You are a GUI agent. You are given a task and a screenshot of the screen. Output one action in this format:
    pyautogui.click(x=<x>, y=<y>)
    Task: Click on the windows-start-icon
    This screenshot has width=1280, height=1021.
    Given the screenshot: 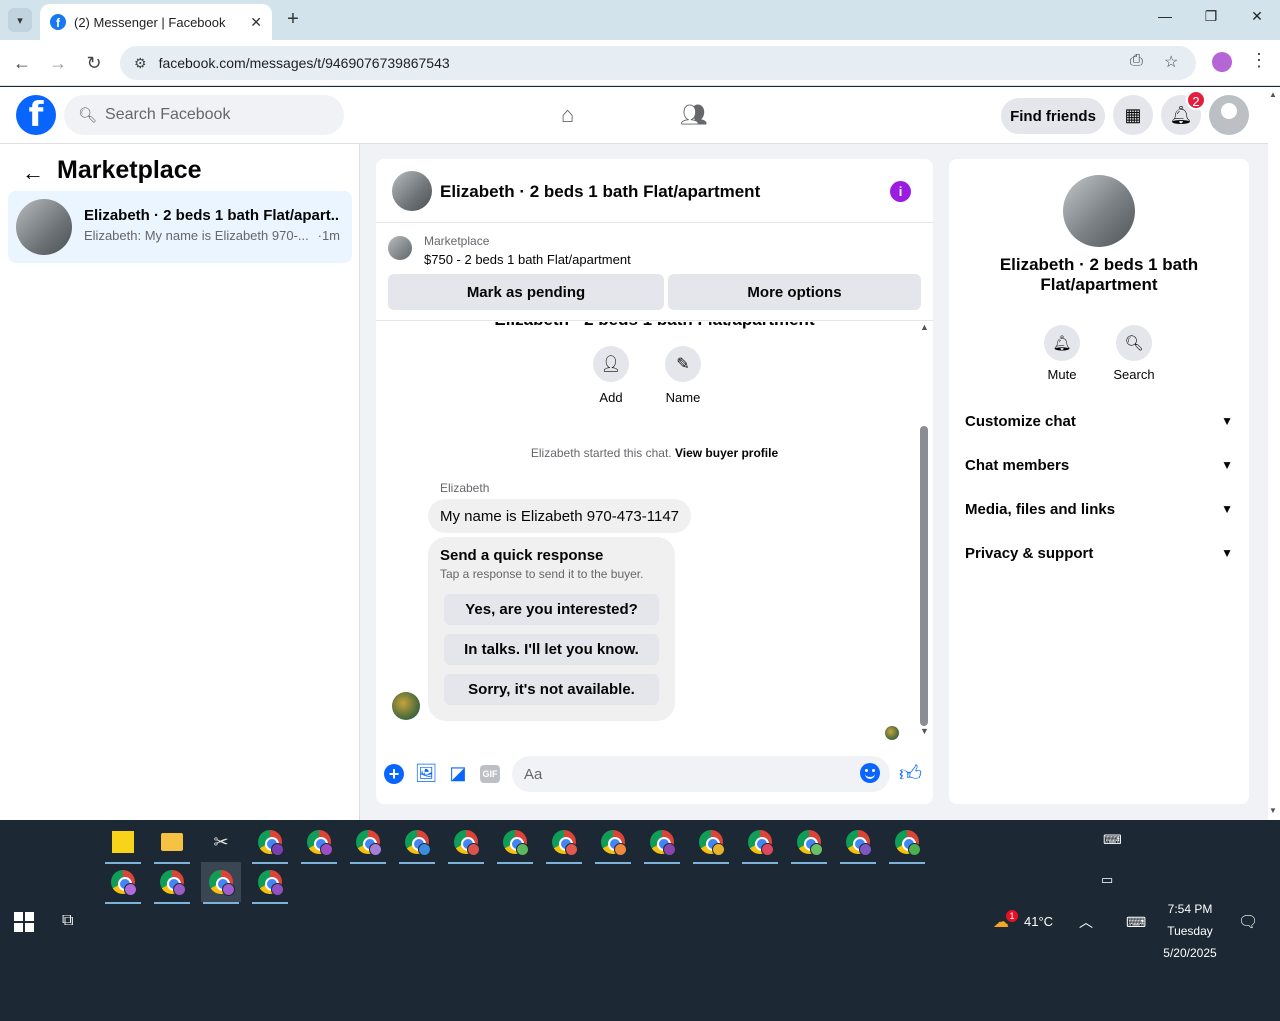 What is the action you would take?
    pyautogui.click(x=24, y=922)
    